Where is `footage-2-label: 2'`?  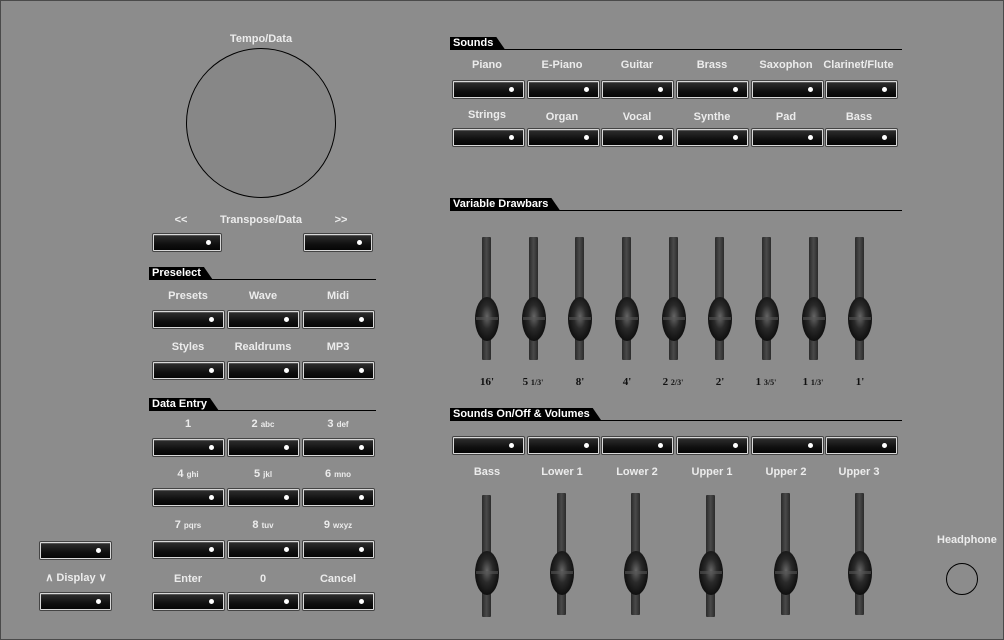
footage-2-label: 2' is located at coordinates (720, 382).